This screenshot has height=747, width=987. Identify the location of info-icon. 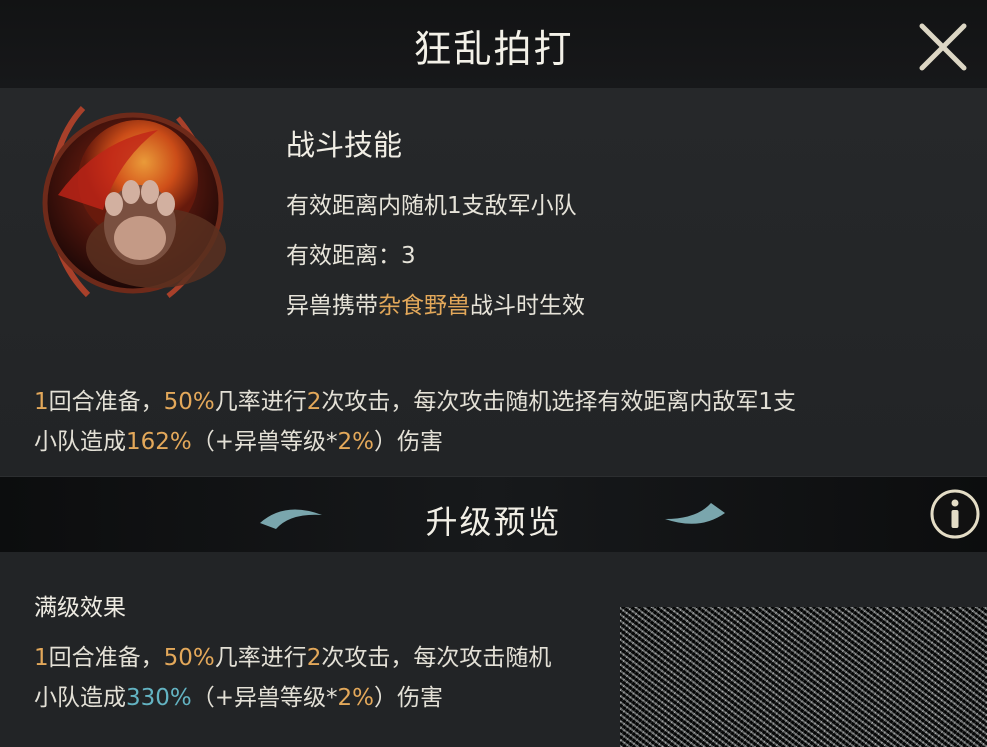
(955, 514).